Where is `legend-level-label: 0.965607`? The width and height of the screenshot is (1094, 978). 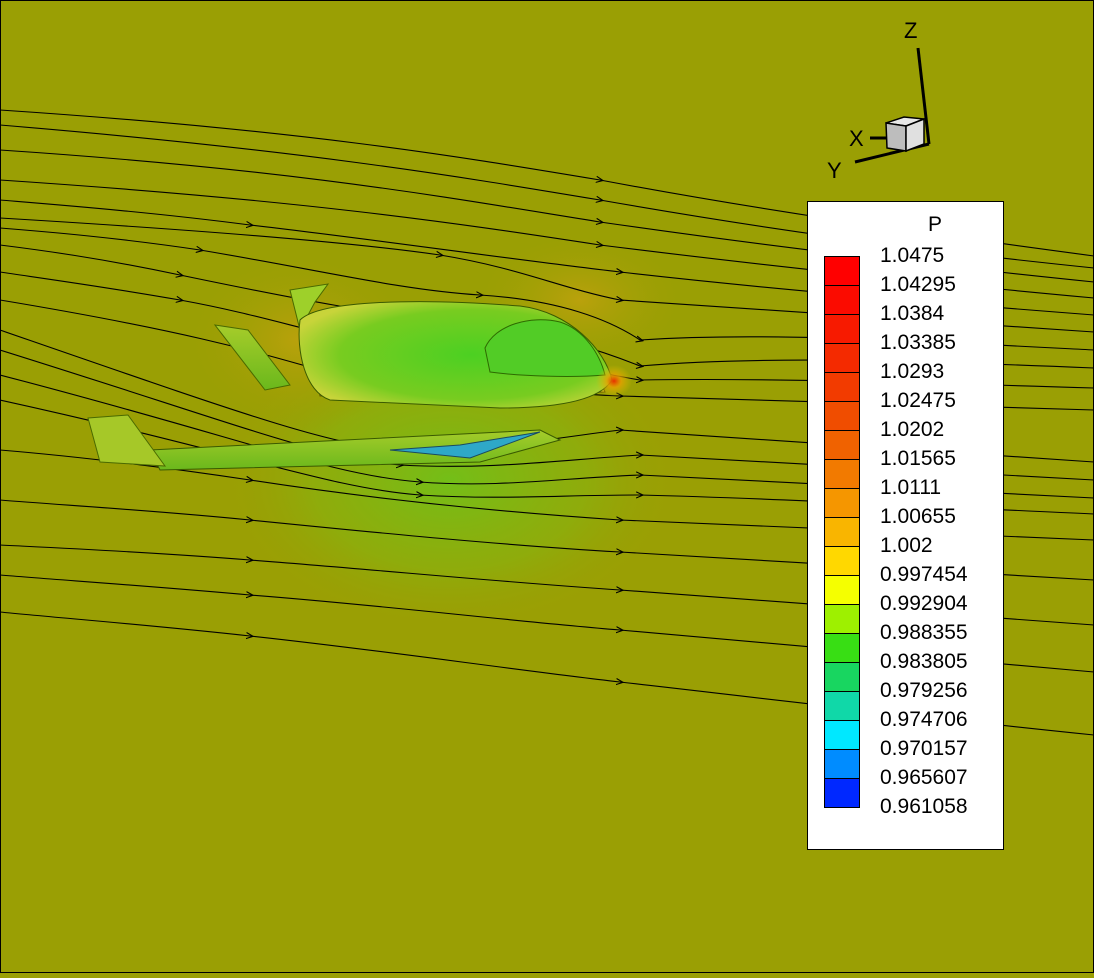 legend-level-label: 0.965607 is located at coordinates (924, 777).